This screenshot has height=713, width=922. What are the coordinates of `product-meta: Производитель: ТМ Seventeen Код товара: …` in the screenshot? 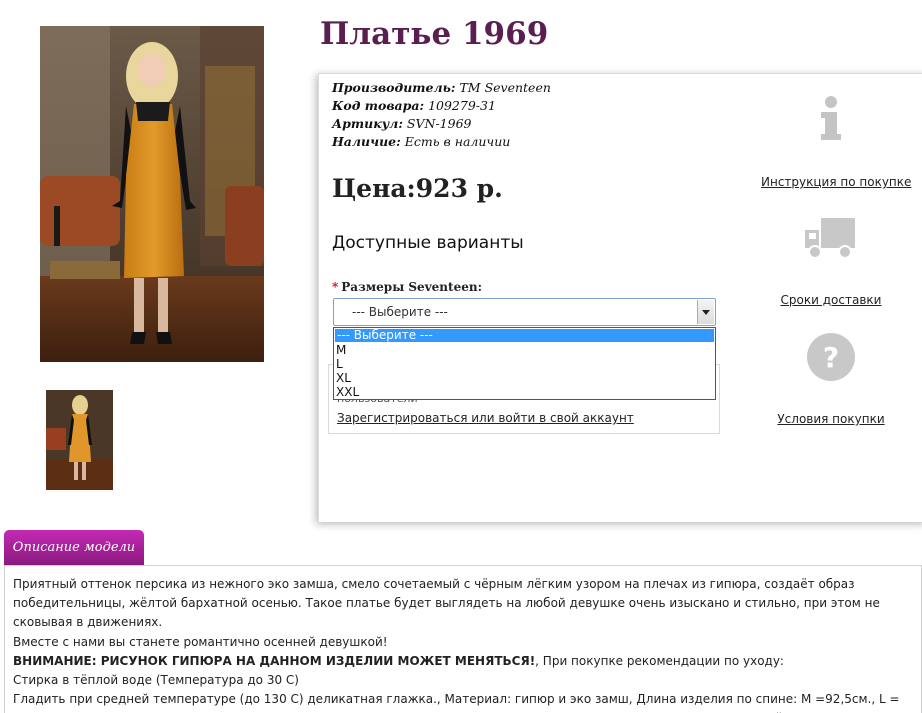 It's located at (441, 115).